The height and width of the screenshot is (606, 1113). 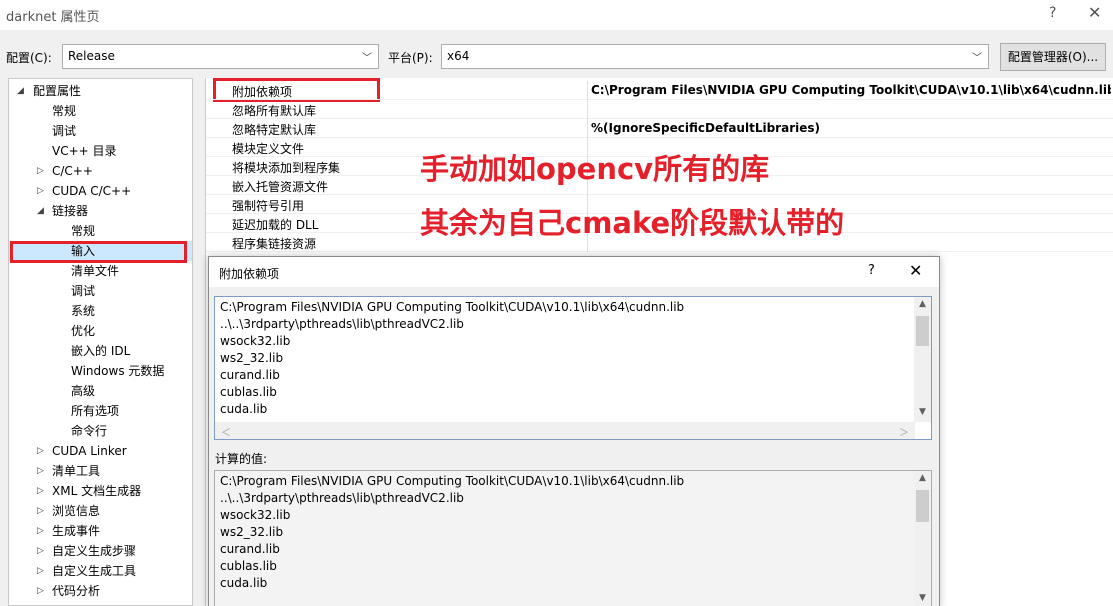 I want to click on tree-item: ◢ 配置属性, so click(x=100, y=91).